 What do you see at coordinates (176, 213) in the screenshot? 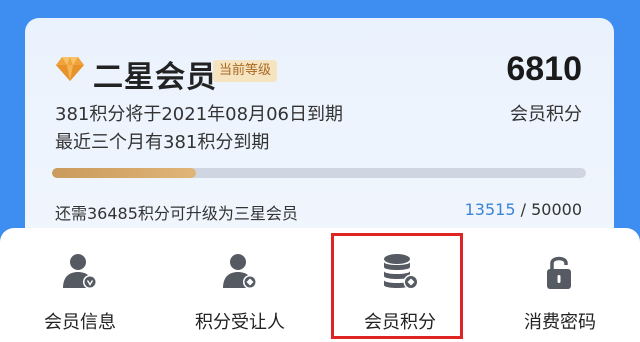
I see `upgrade-requirement: 还需36485积分可升级为三星会员` at bounding box center [176, 213].